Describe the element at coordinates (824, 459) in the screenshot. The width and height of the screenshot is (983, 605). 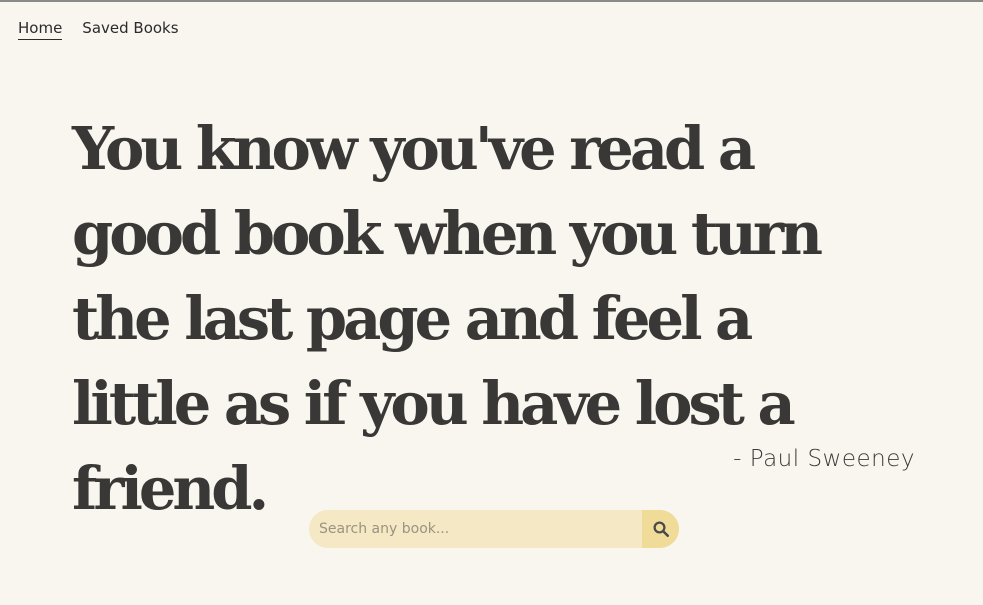
I see `quote-author: - Paul Sweeney` at that location.